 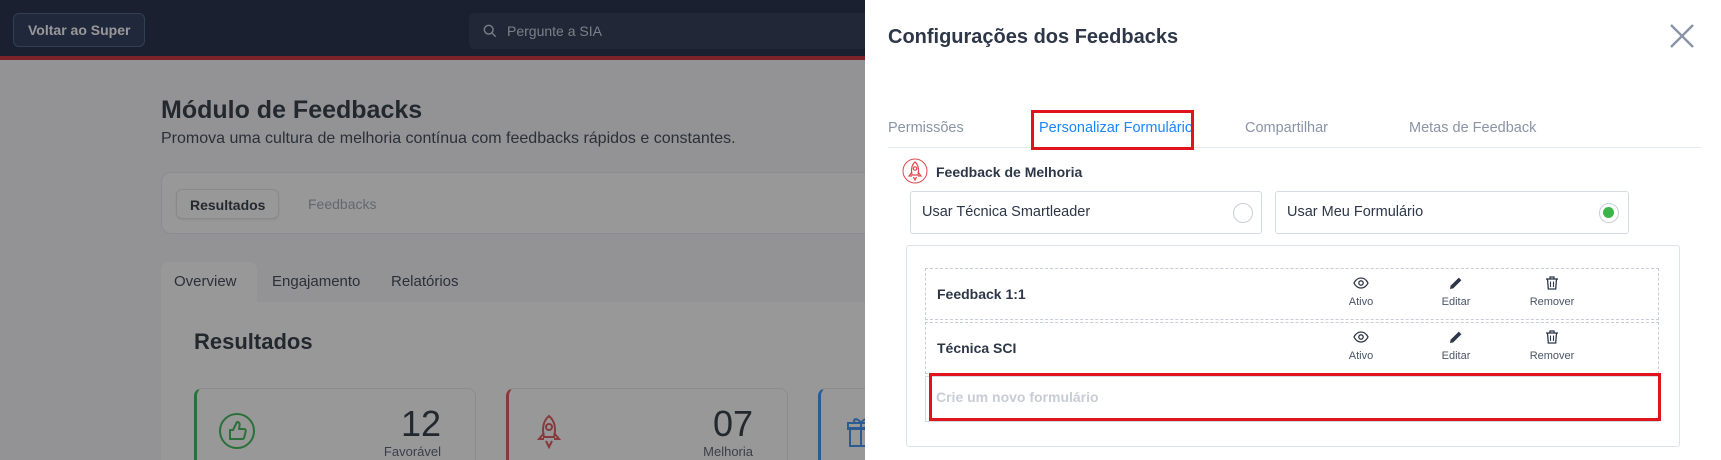 What do you see at coordinates (1112, 130) in the screenshot?
I see `highlight-box-tab` at bounding box center [1112, 130].